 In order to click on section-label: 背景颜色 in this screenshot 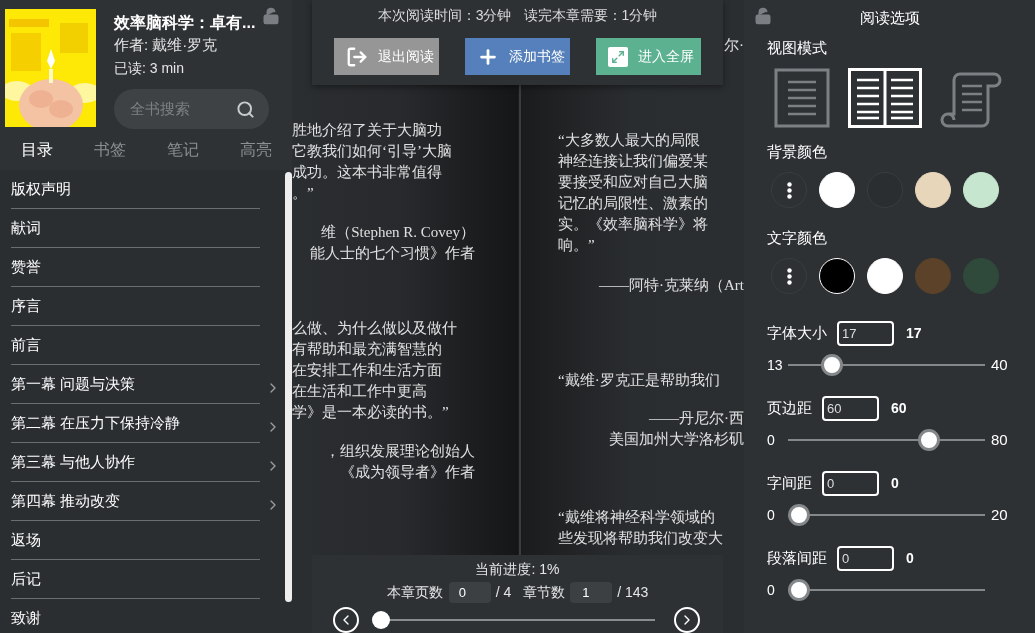, I will do `click(797, 152)`.